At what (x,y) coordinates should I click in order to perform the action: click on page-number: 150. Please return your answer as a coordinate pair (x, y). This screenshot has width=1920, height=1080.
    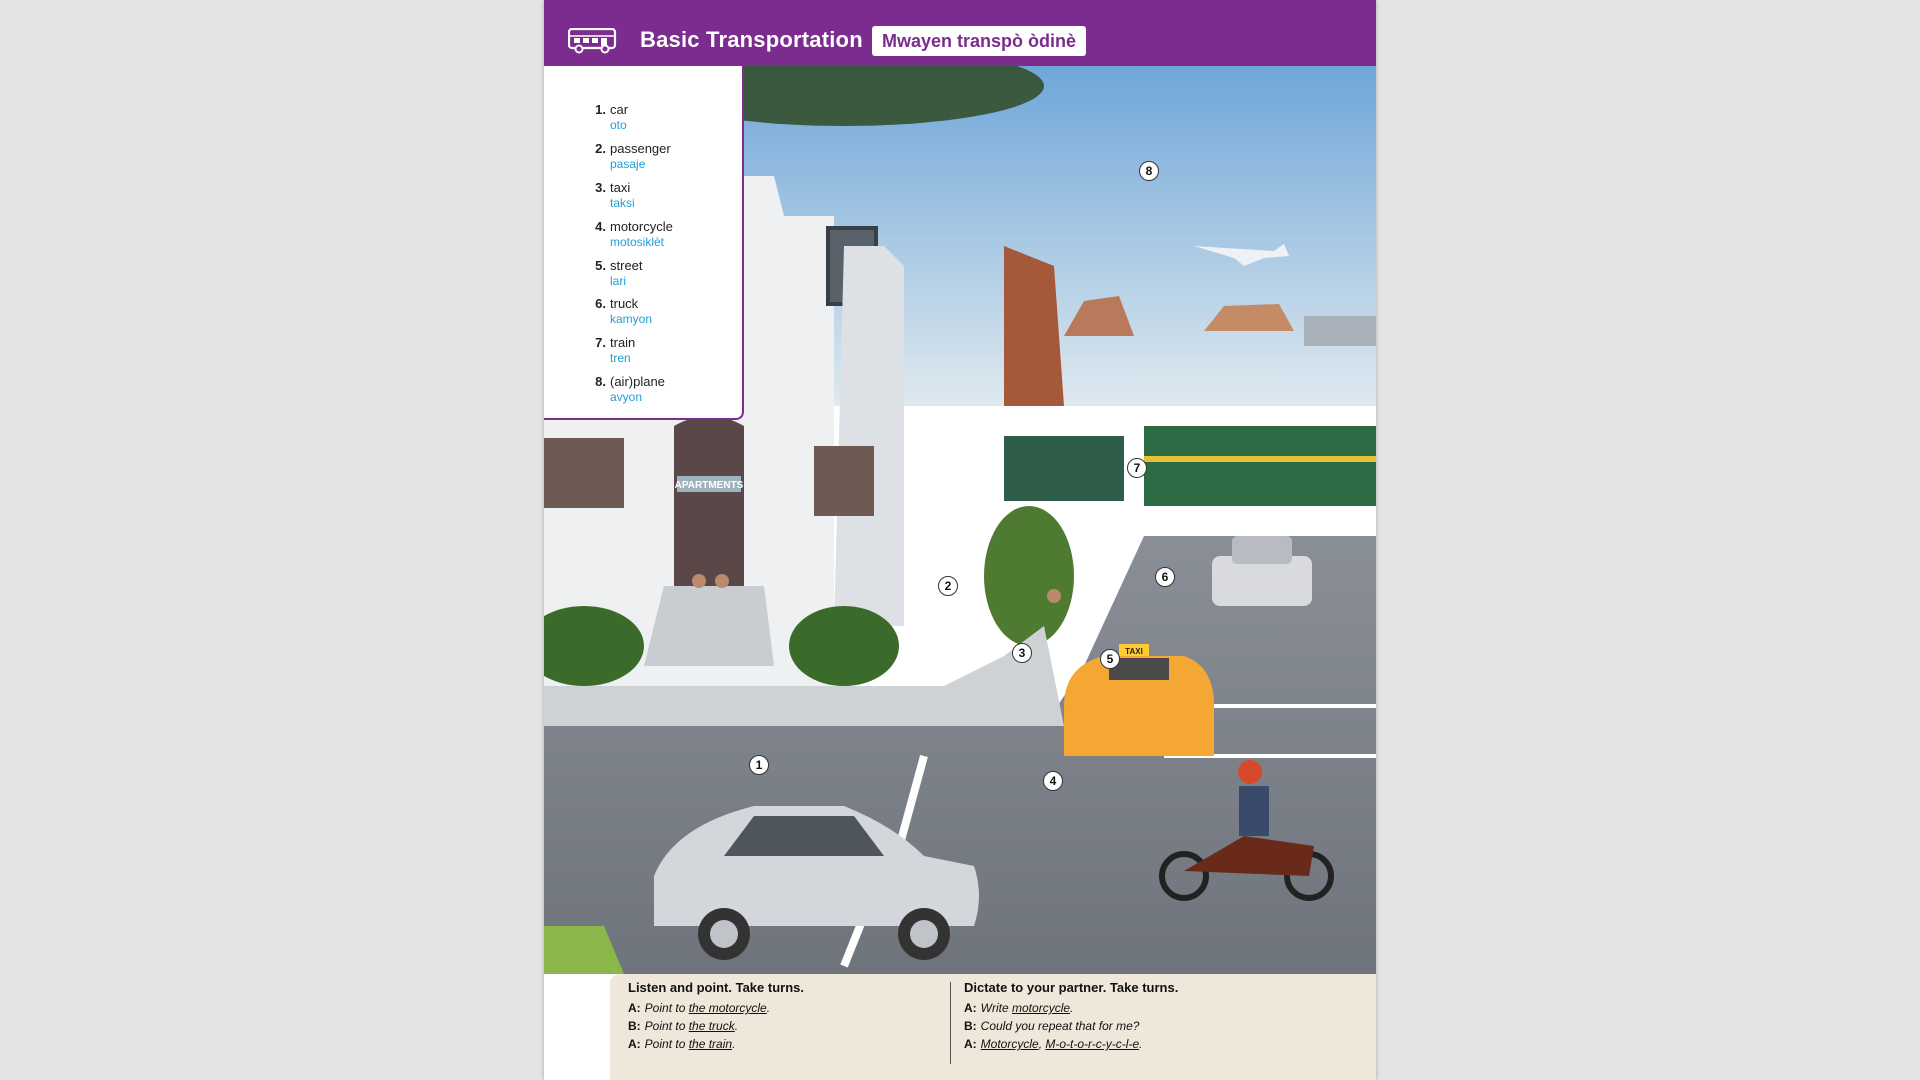
    Looking at the image, I should click on (579, 1047).